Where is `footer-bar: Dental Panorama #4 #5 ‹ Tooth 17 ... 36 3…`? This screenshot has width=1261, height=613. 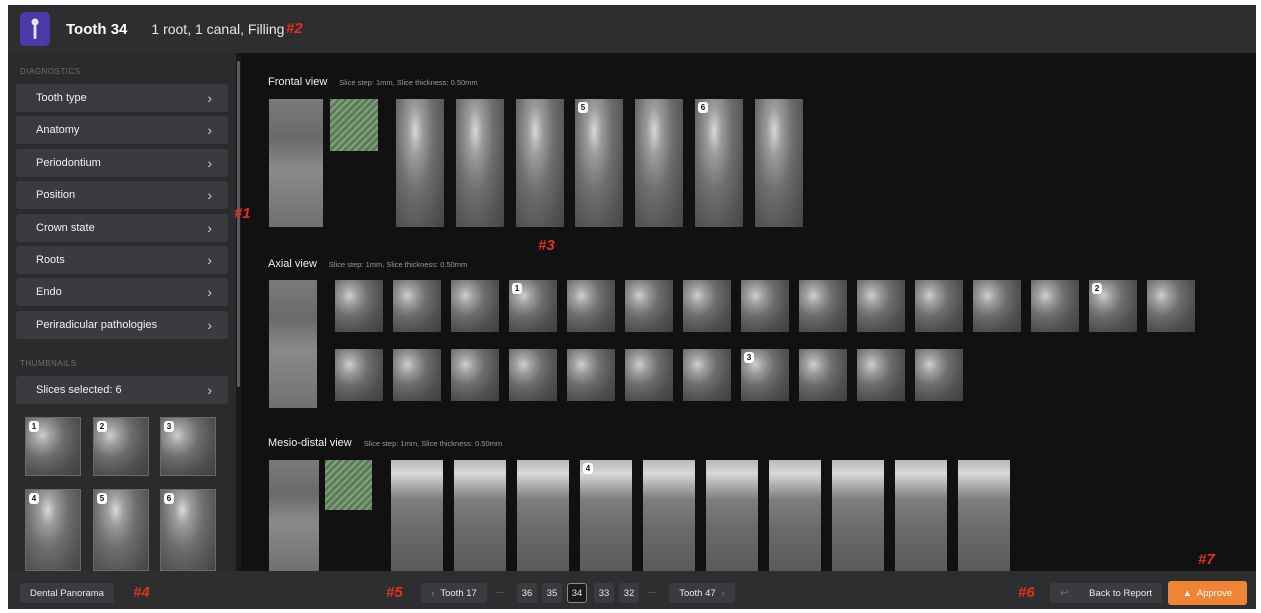 footer-bar: Dental Panorama #4 #5 ‹ Tooth 17 ... 36 3… is located at coordinates (632, 590).